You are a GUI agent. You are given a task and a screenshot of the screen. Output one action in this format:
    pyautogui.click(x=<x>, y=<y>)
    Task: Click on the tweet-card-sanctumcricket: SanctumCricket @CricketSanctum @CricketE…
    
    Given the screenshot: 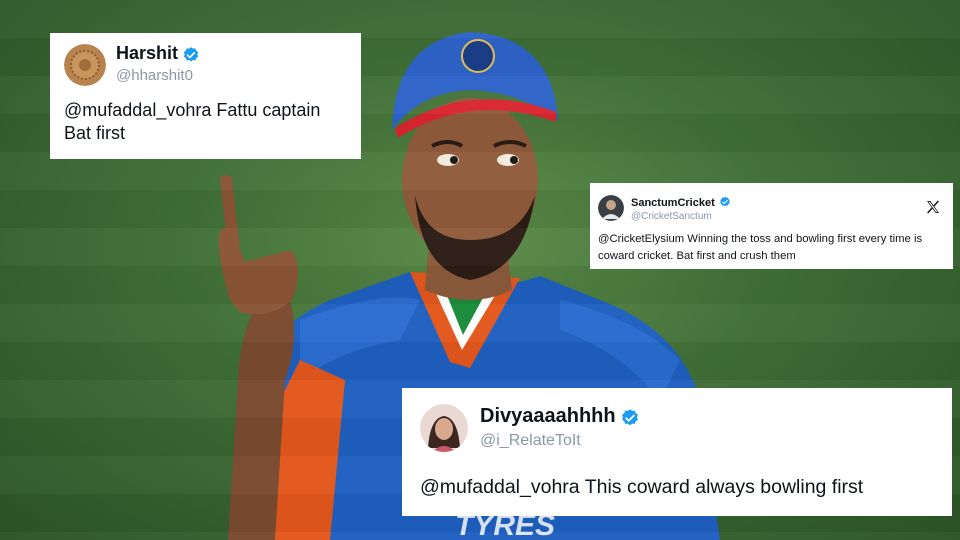 What is the action you would take?
    pyautogui.click(x=771, y=226)
    